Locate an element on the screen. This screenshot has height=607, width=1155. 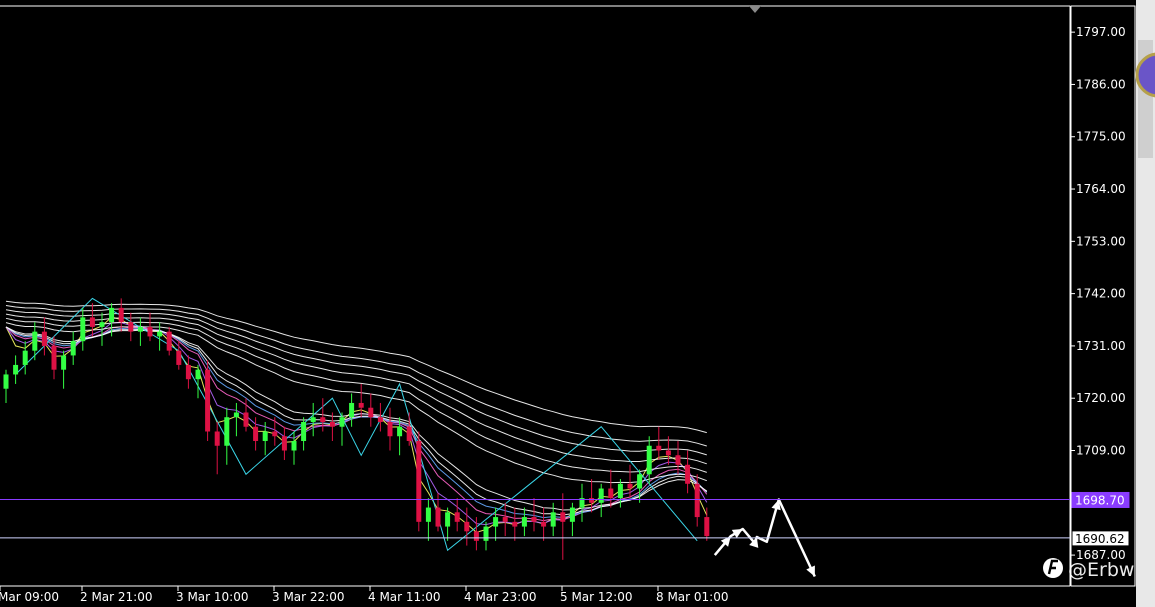
price-line-label: 1690.62 is located at coordinates (1100, 539).